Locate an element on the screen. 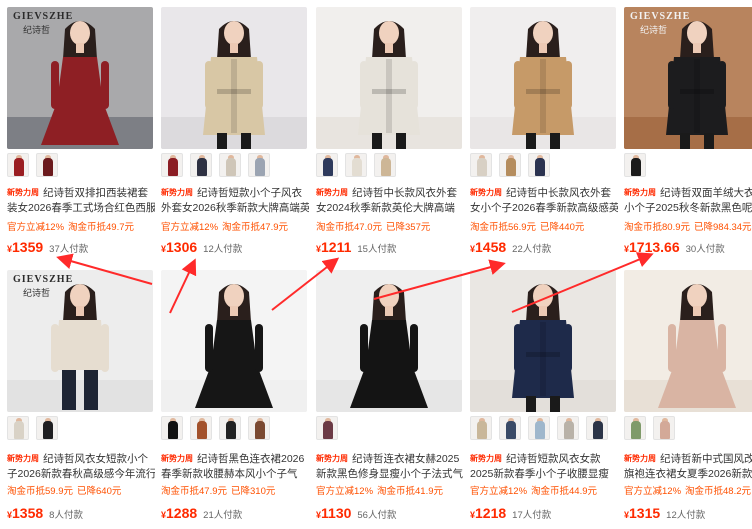 The image size is (752, 529). price-bar: ¥1713.66 30人付款 is located at coordinates (674, 249).